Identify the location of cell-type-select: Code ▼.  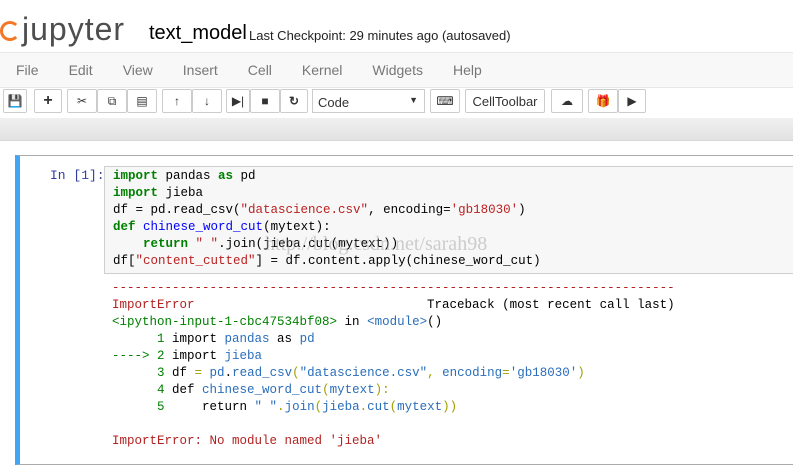
(368, 101).